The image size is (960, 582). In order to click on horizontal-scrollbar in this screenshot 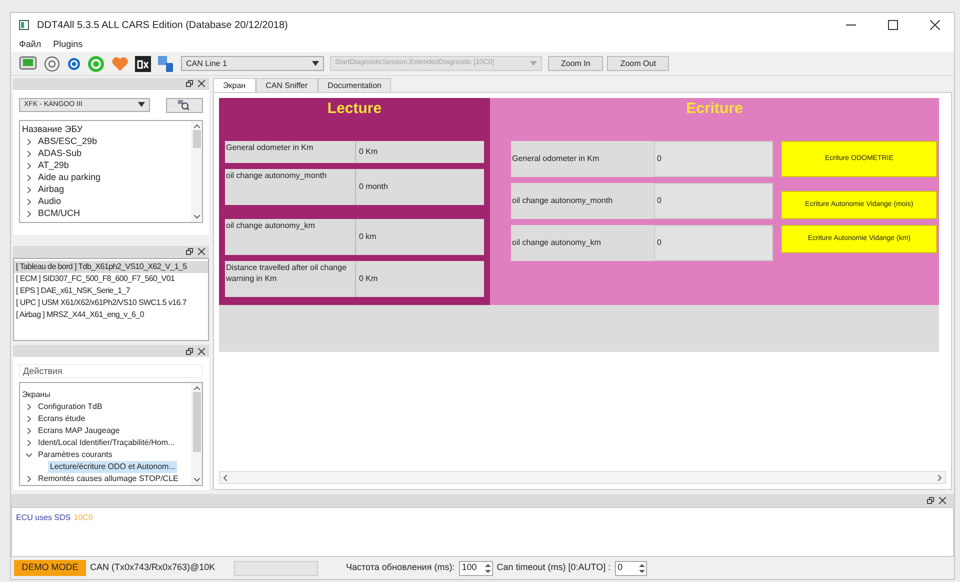, I will do `click(582, 477)`.